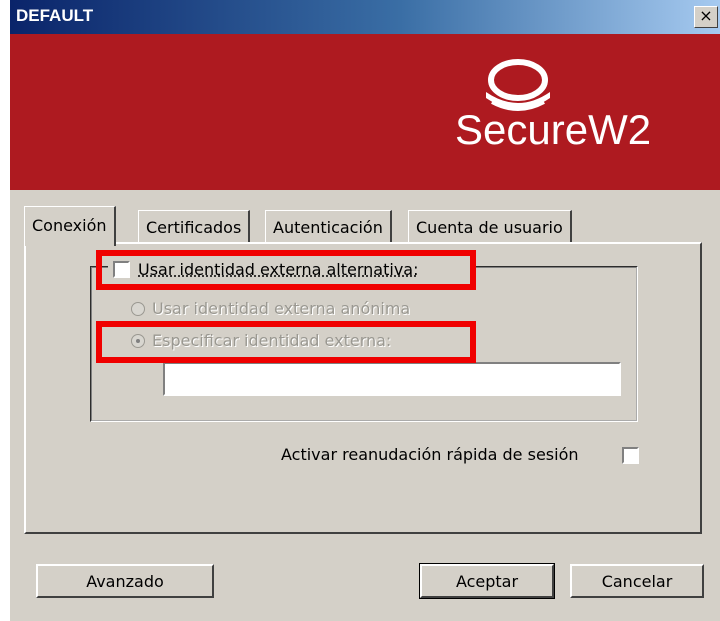 Image resolution: width=720 pixels, height=621 pixels. I want to click on alt-identity-label: Usar identidad externa alternativa:, so click(278, 269).